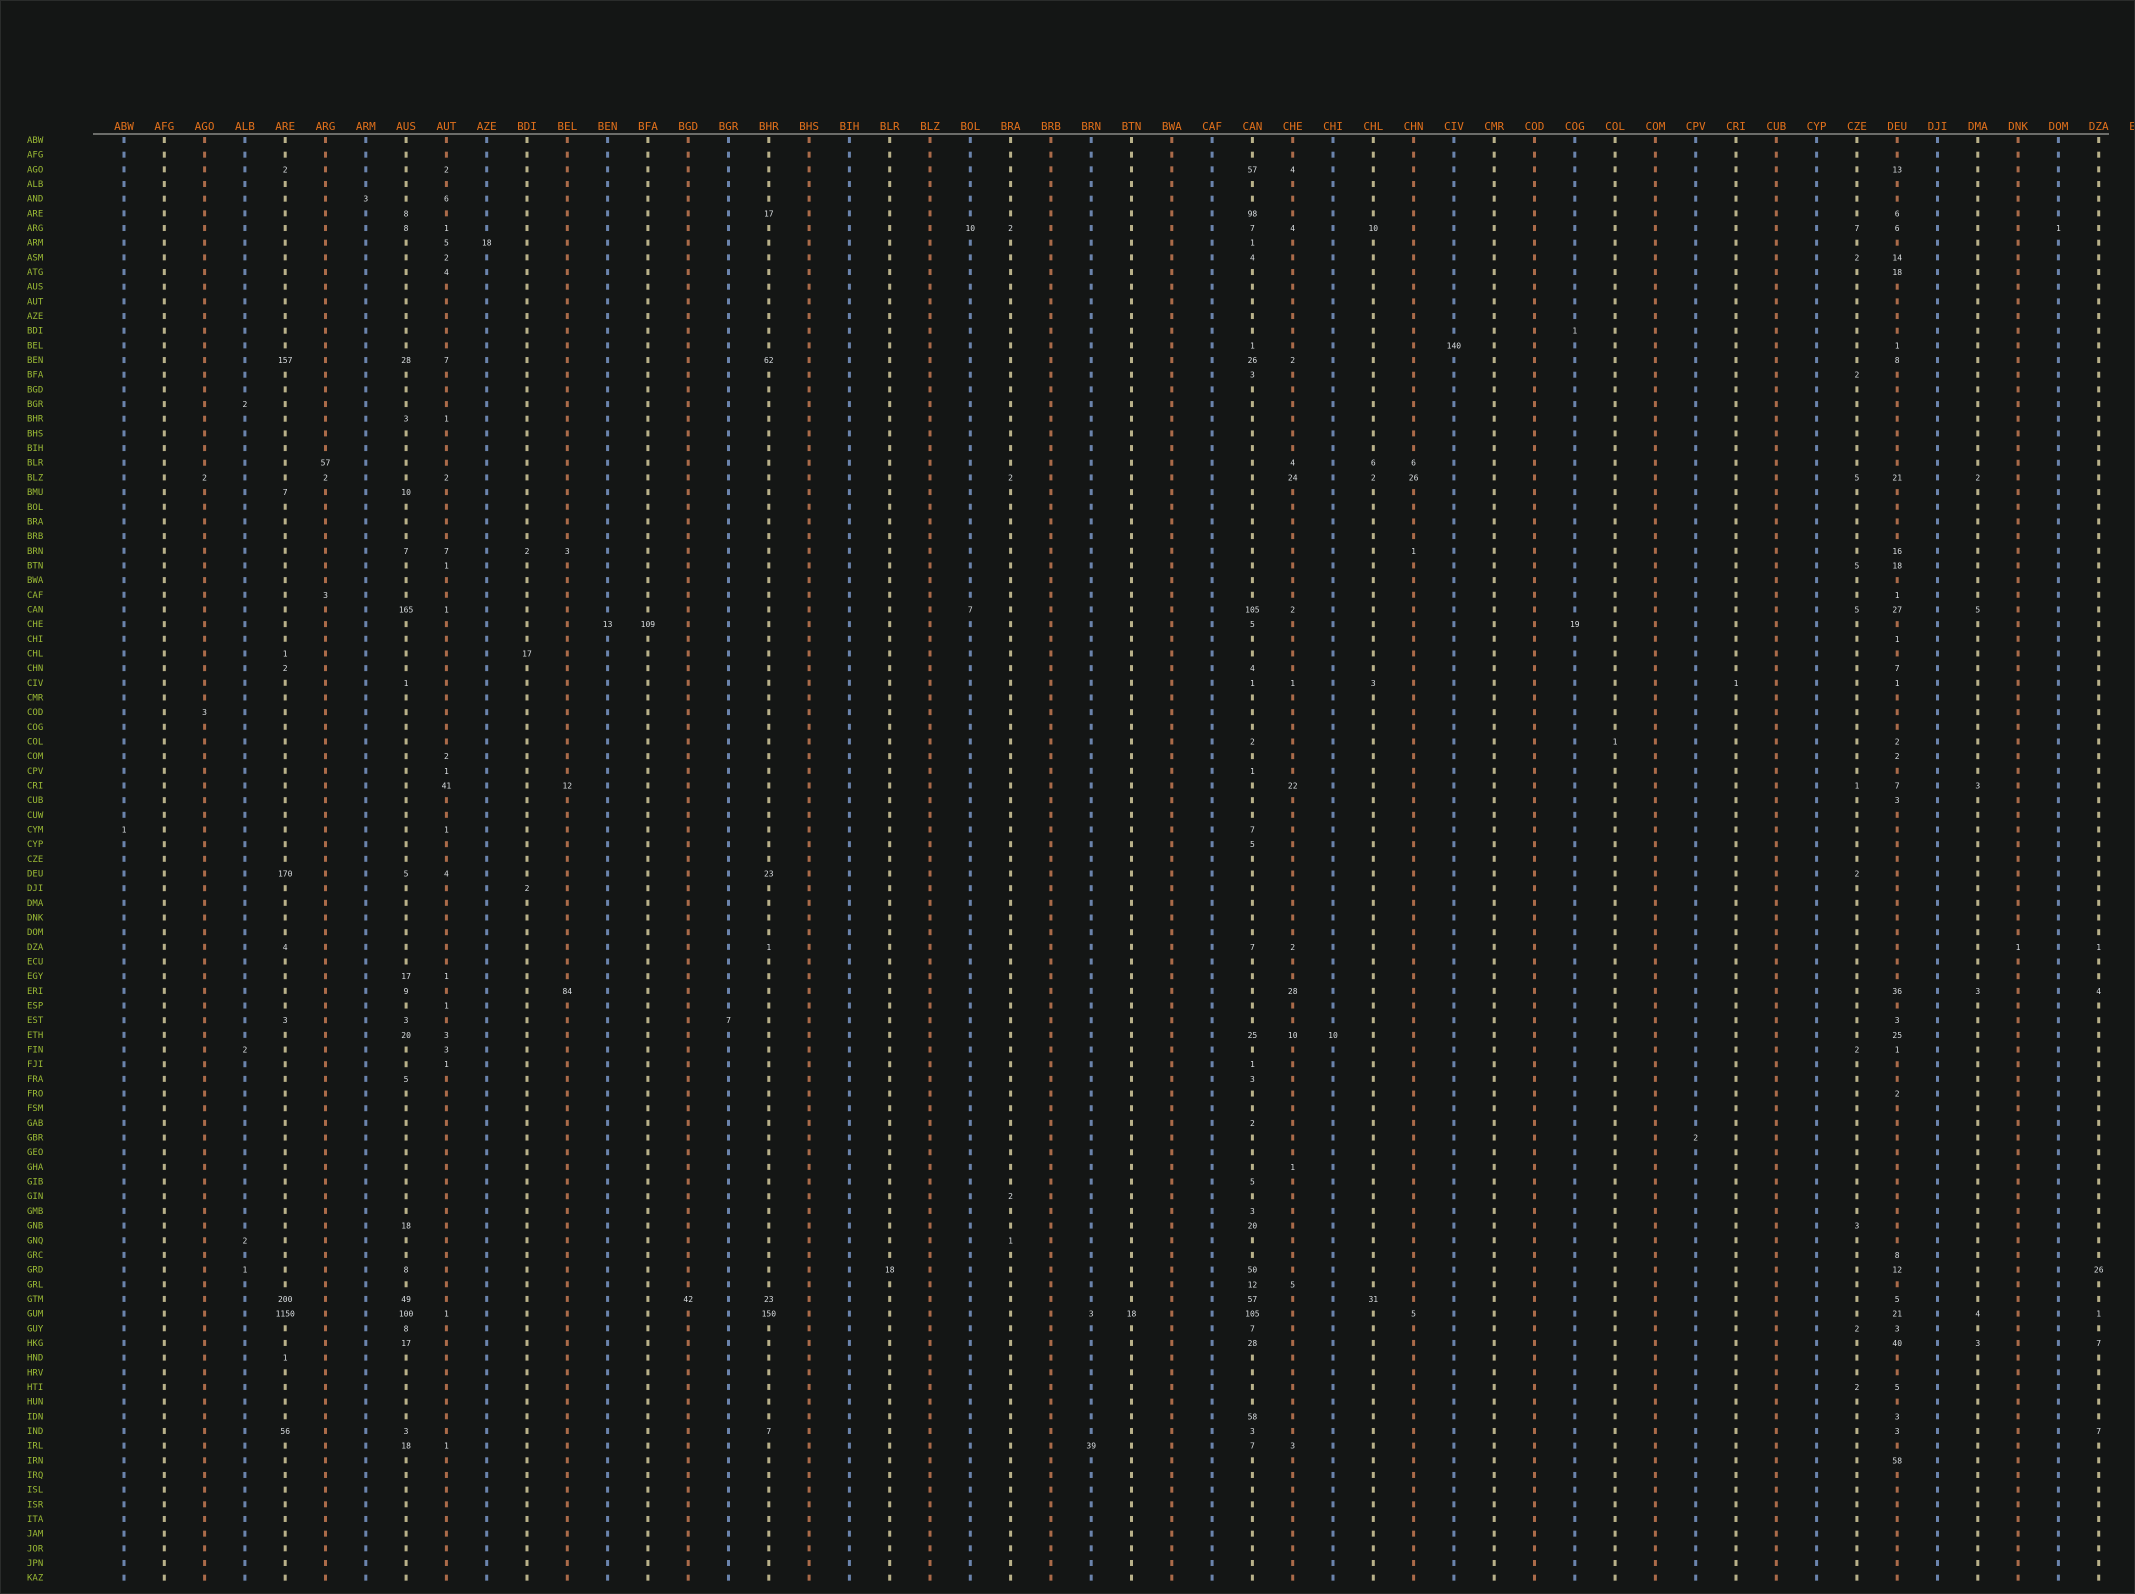 Image resolution: width=2135 pixels, height=1594 pixels. I want to click on cell-value: 2, so click(446, 477).